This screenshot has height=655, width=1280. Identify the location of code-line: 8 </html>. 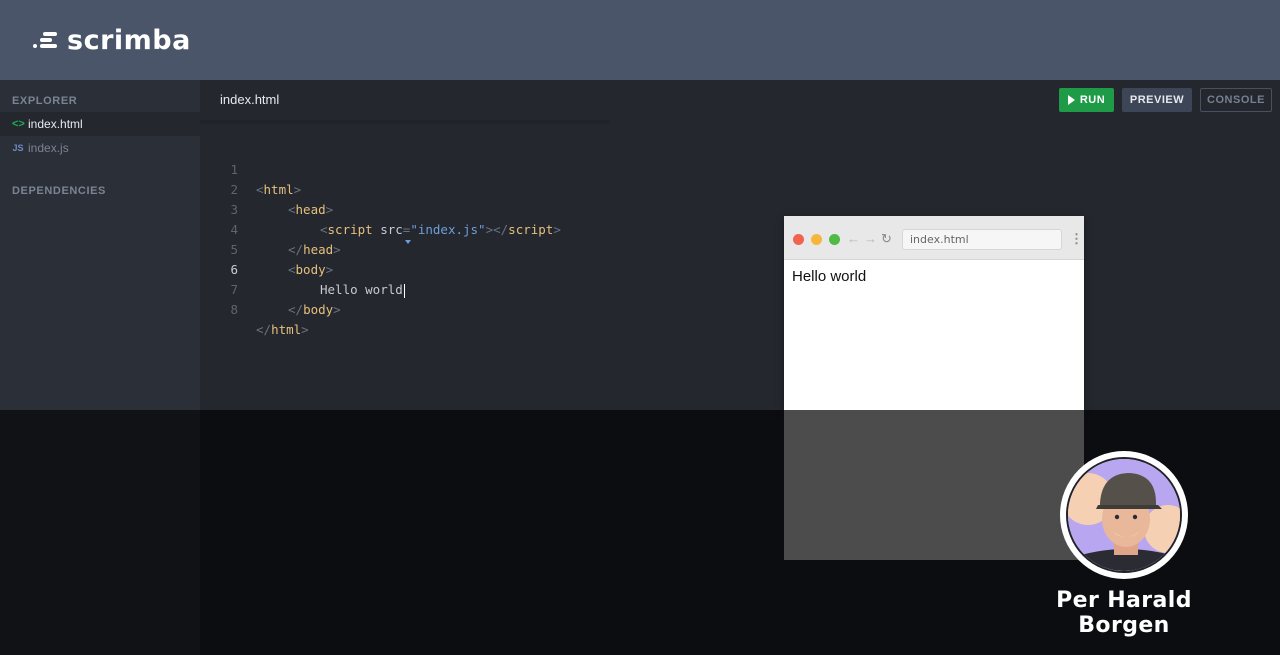
(740, 308).